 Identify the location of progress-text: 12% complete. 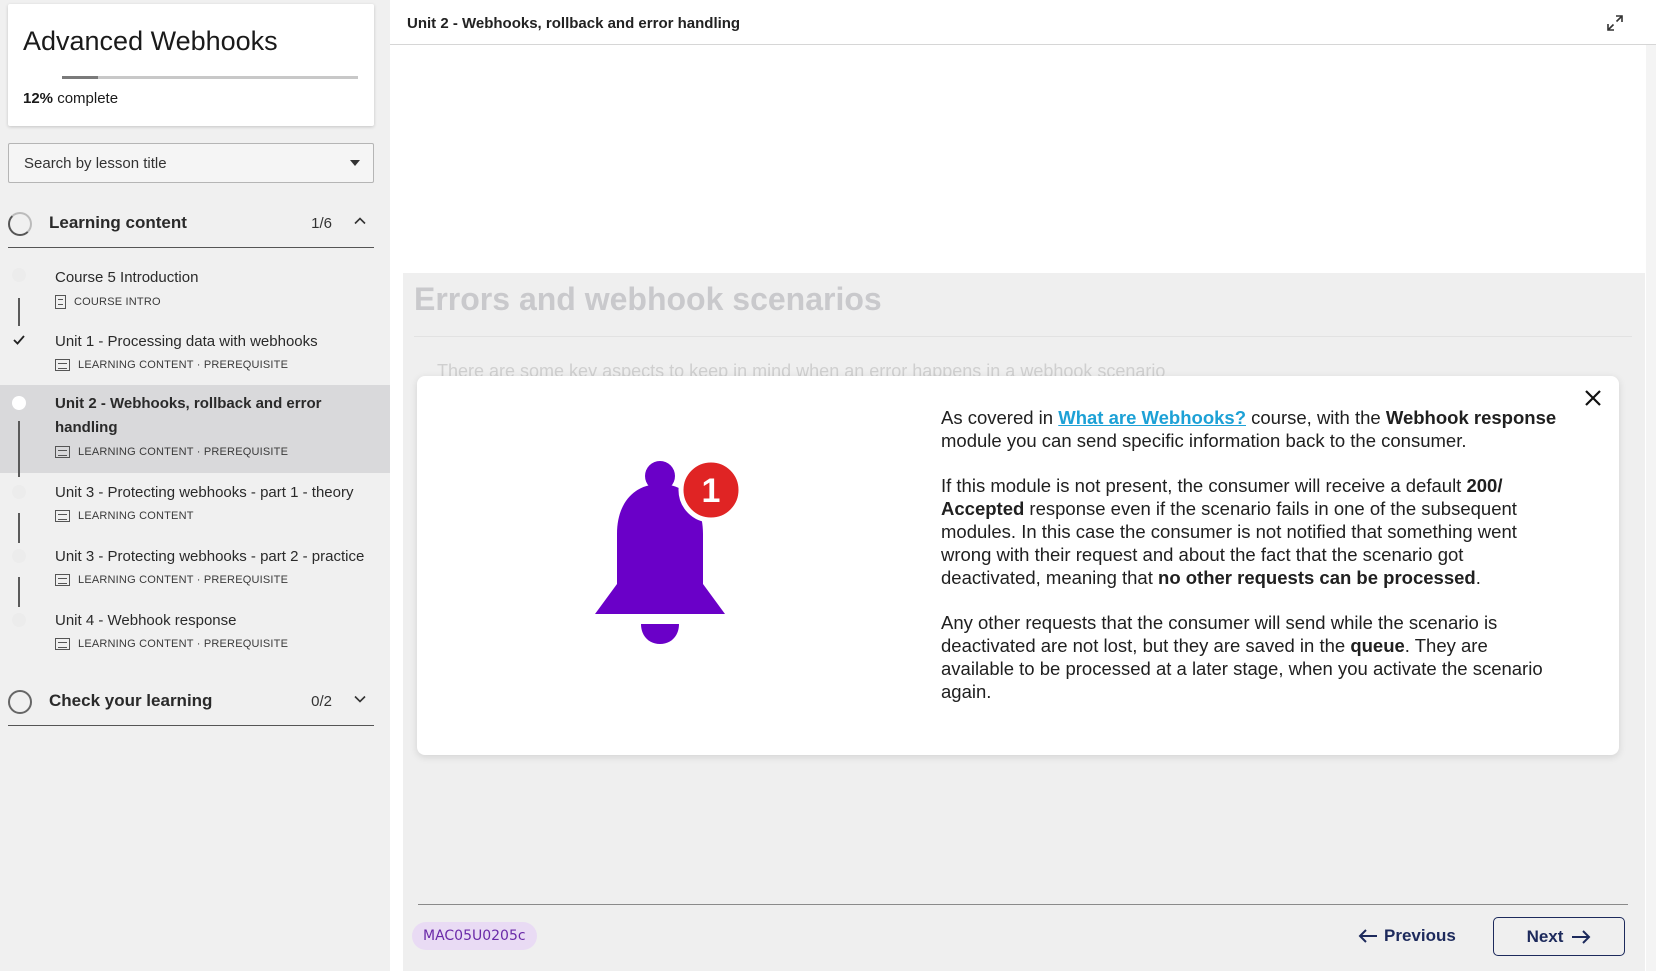
(70, 98).